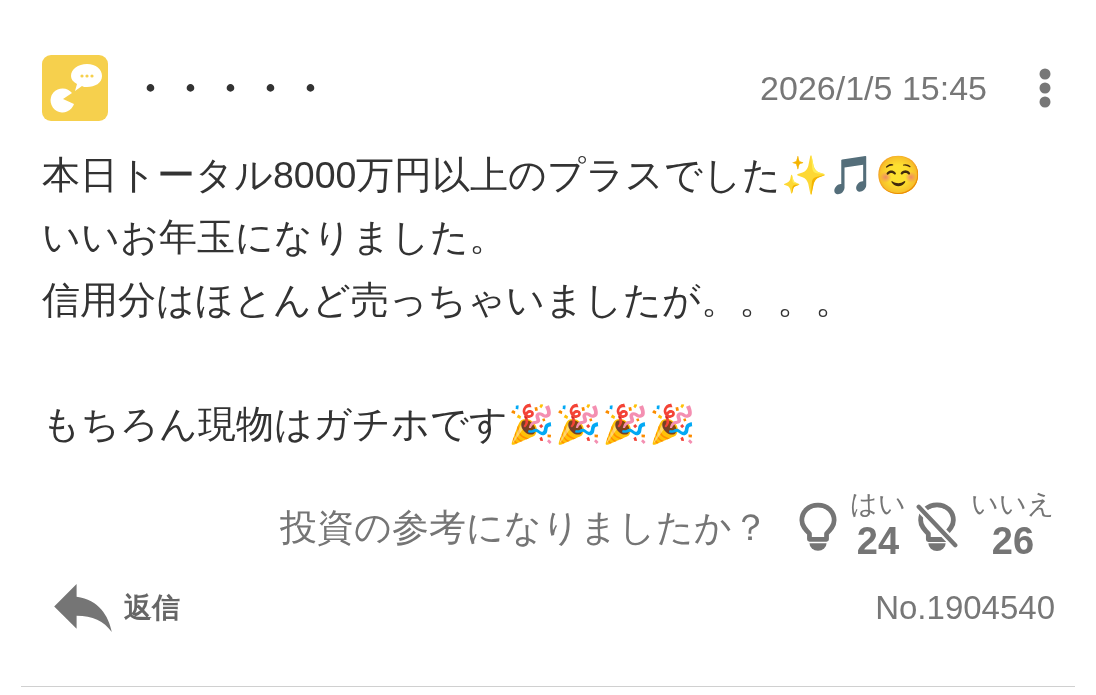 This screenshot has width=1096, height=695. Describe the element at coordinates (1013, 504) in the screenshot. I see `vote-label: いいえ` at that location.